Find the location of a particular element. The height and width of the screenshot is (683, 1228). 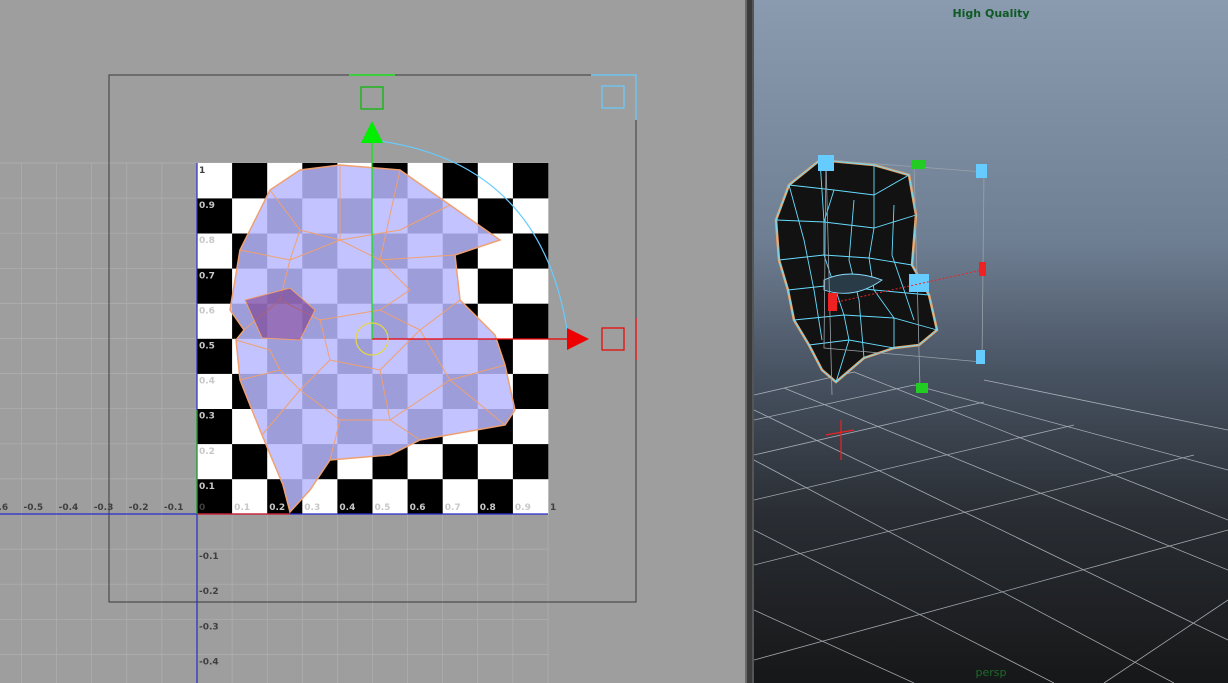

u-tick-label: 0.2 is located at coordinates (277, 508).